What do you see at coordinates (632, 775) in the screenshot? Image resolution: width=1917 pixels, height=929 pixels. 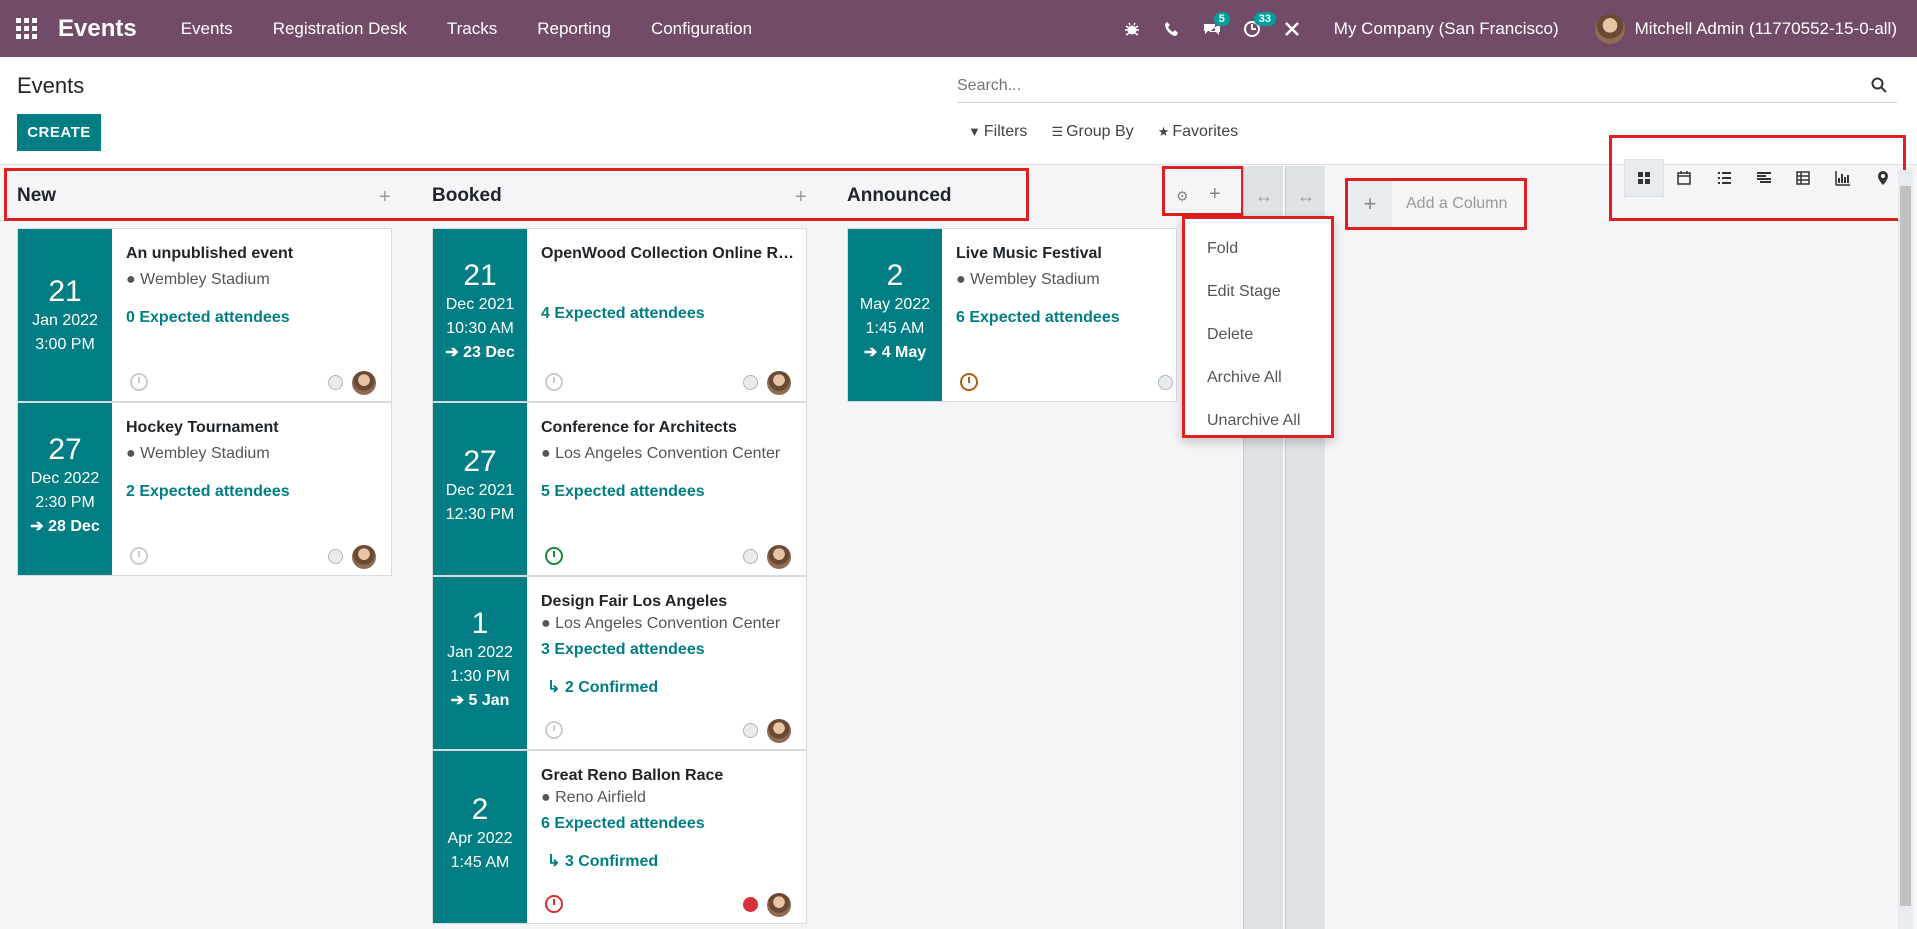 I see `card-title: Great Reno Ballon Race` at bounding box center [632, 775].